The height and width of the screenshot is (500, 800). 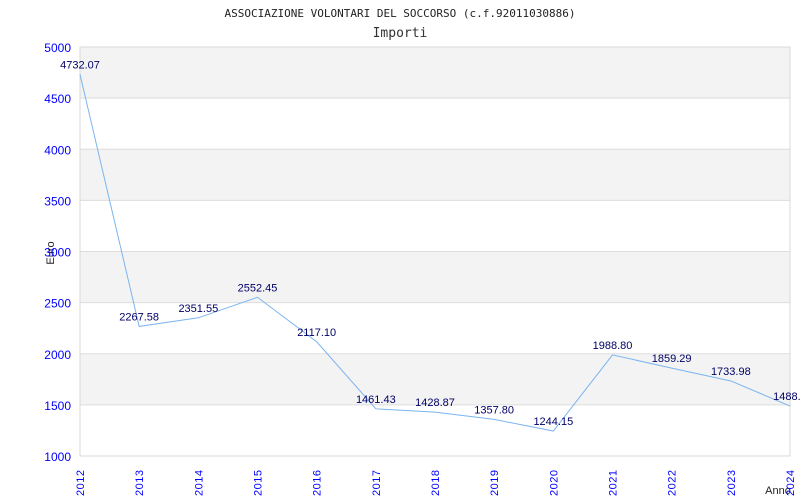 What do you see at coordinates (376, 400) in the screenshot?
I see `data-label: 1461.43` at bounding box center [376, 400].